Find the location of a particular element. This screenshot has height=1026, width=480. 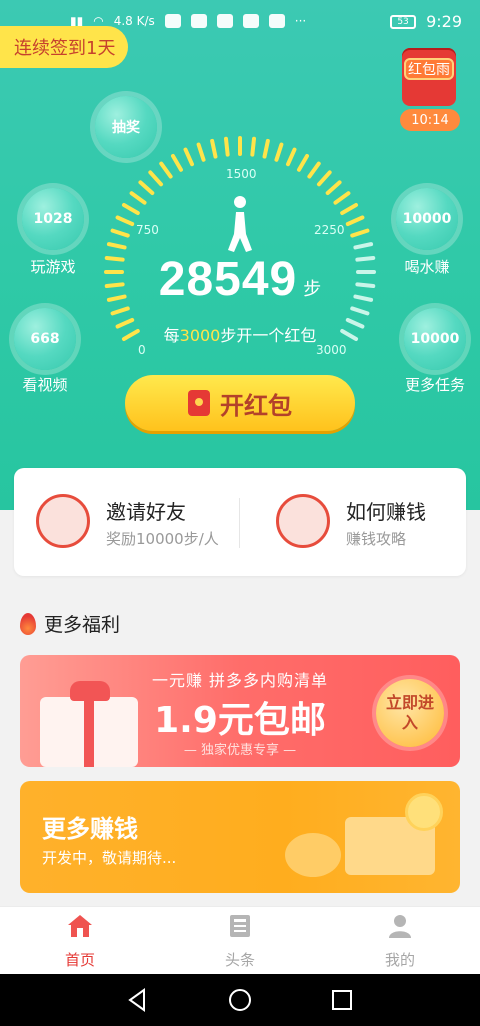

redpack-rule: 每3000步开一个红包 is located at coordinates (240, 334).